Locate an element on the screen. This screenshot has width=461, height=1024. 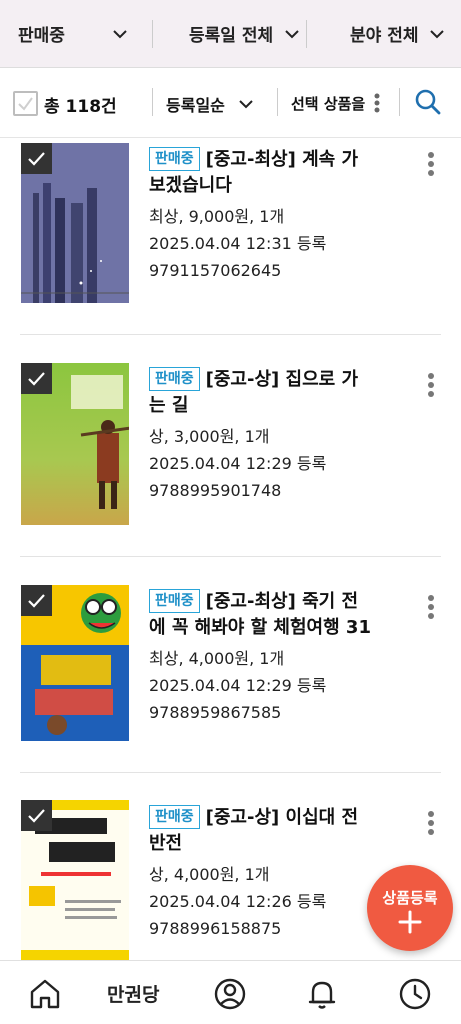
sort-select: 등록일순 is located at coordinates (210, 104).